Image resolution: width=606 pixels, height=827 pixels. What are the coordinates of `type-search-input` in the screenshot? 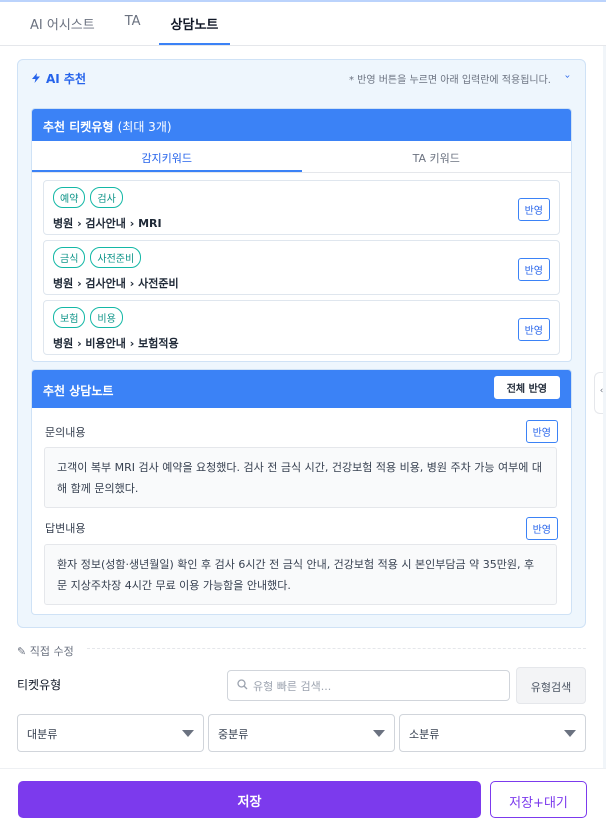 It's located at (378, 686).